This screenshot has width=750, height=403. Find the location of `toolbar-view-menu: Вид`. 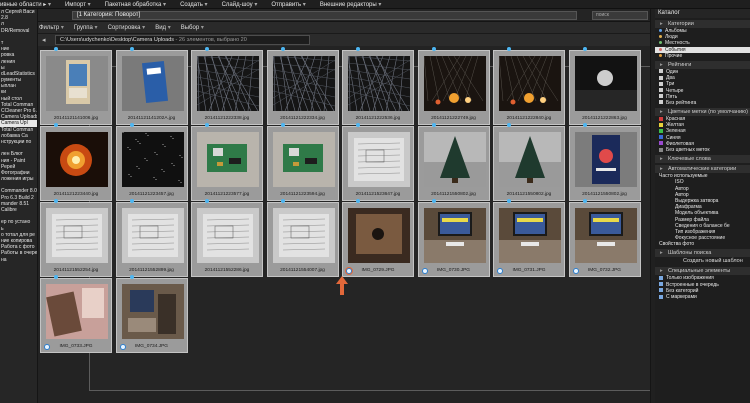

toolbar-view-menu: Вид is located at coordinates (163, 27).